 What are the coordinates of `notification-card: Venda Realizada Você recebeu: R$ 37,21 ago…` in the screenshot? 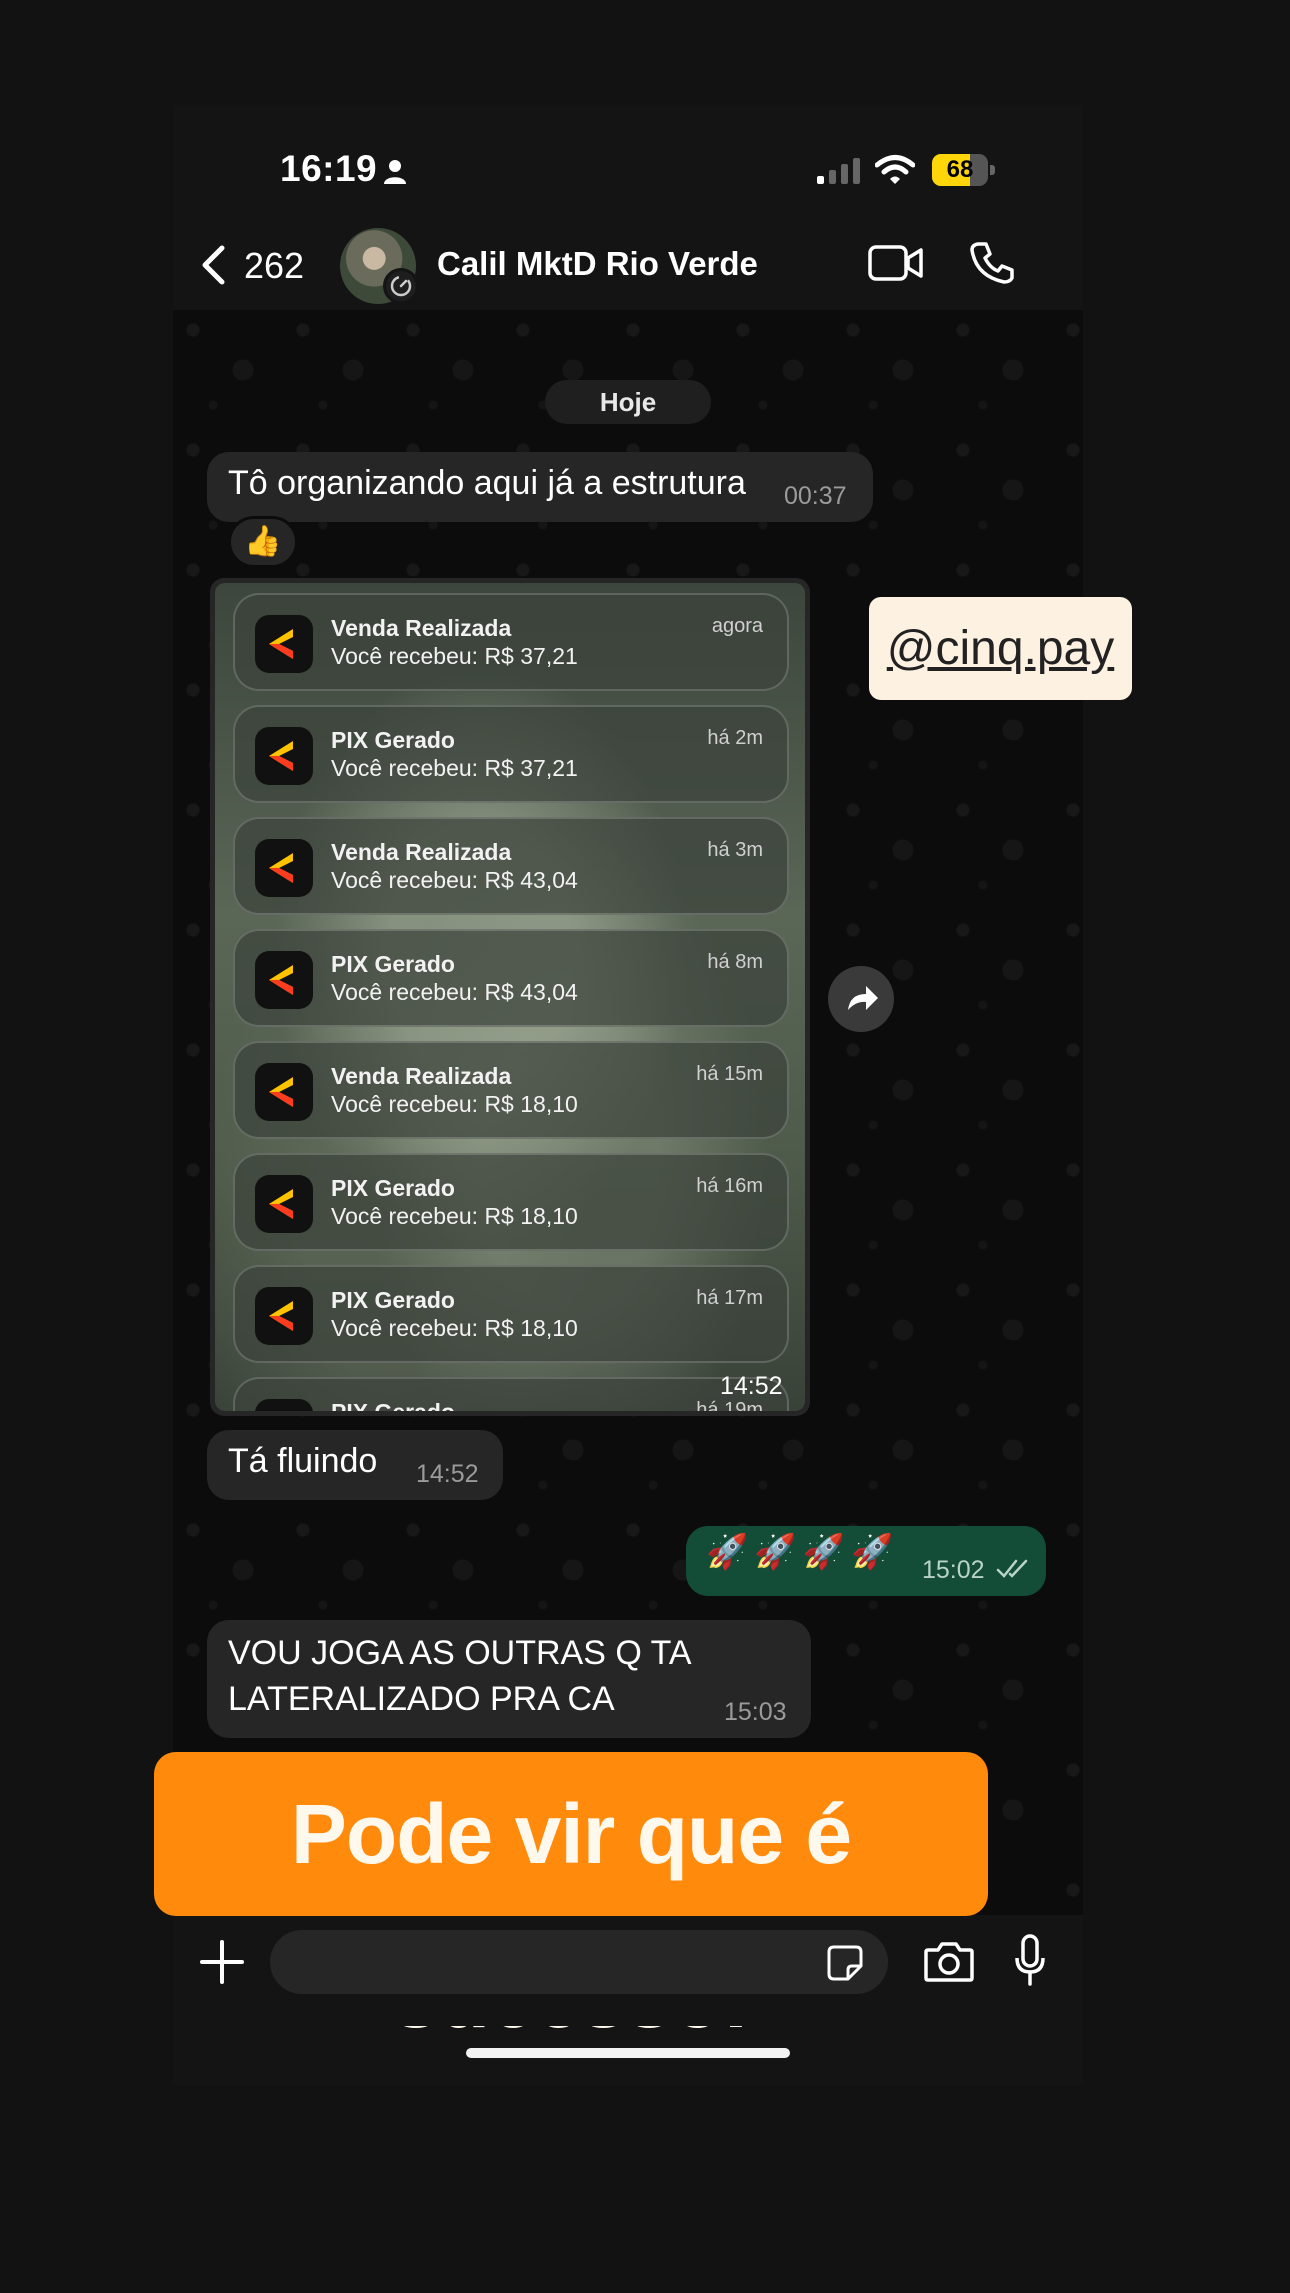 It's located at (511, 642).